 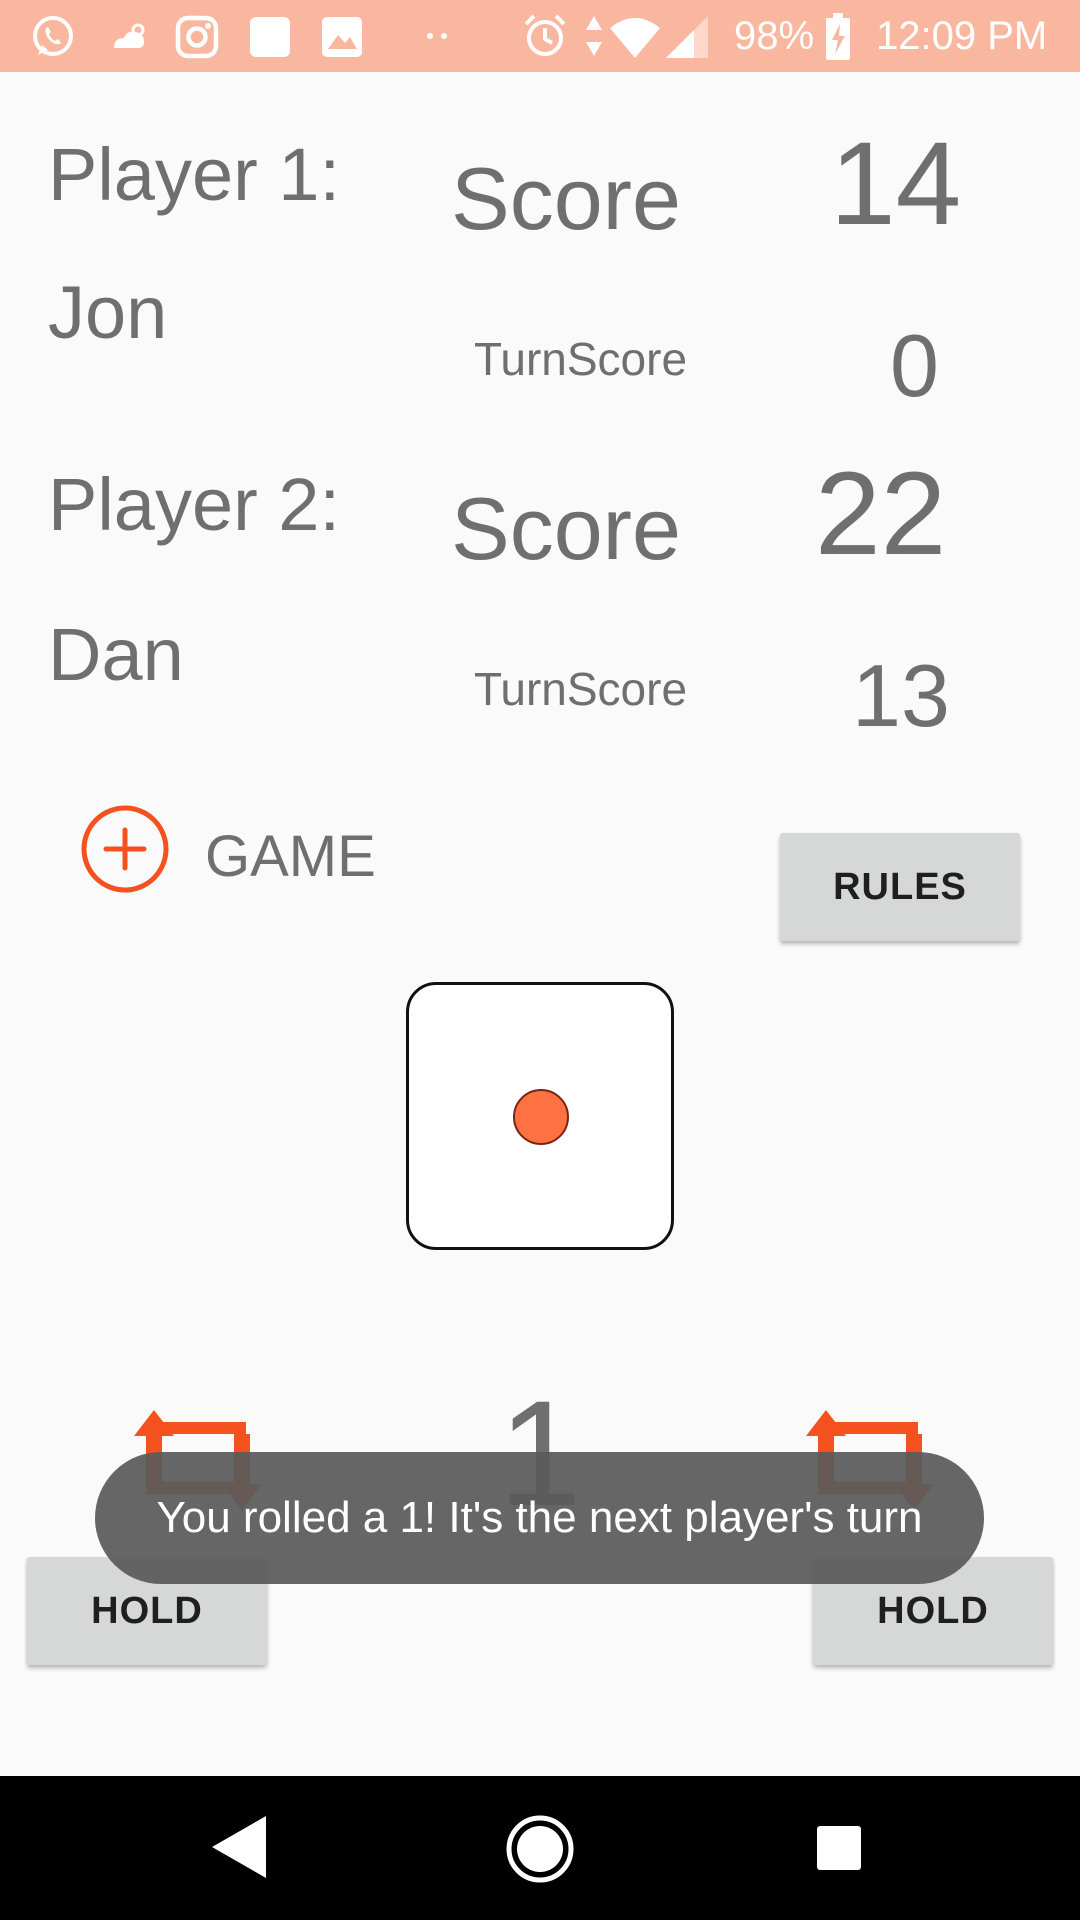 I want to click on player2-turnscore-value: 13, so click(x=901, y=695).